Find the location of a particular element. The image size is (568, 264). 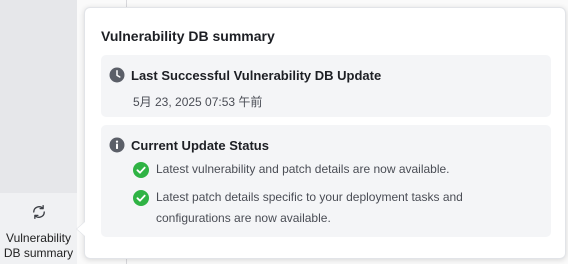

popover-arrow is located at coordinates (81, 229).